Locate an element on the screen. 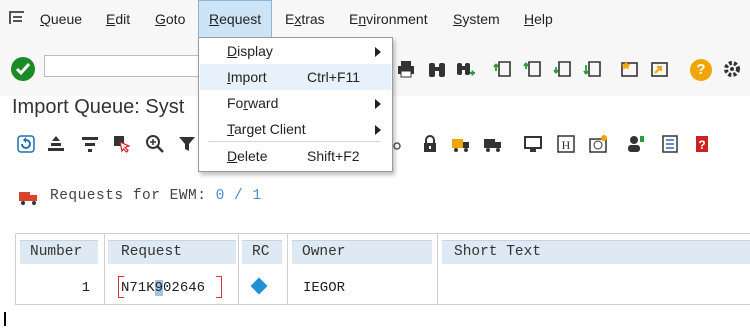  filter-lines-icon is located at coordinates (90, 144).